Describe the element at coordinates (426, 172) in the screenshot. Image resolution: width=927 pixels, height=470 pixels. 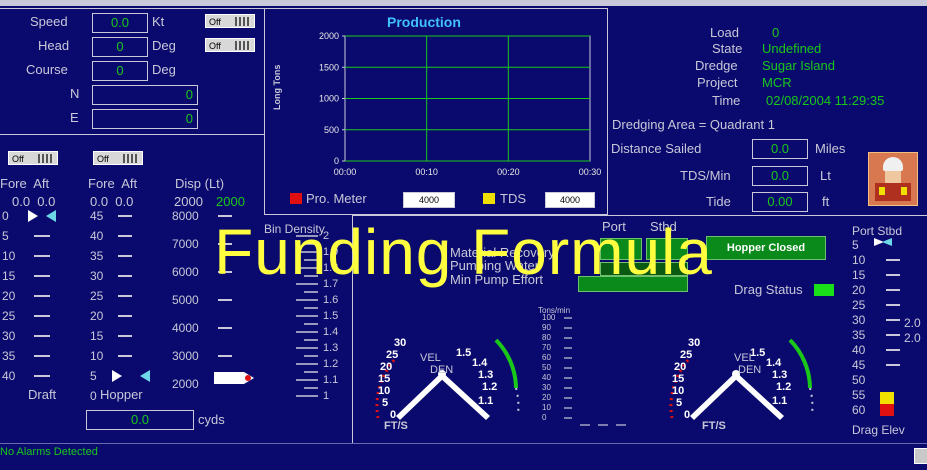
I see `x-tick-label: 00:10` at that location.